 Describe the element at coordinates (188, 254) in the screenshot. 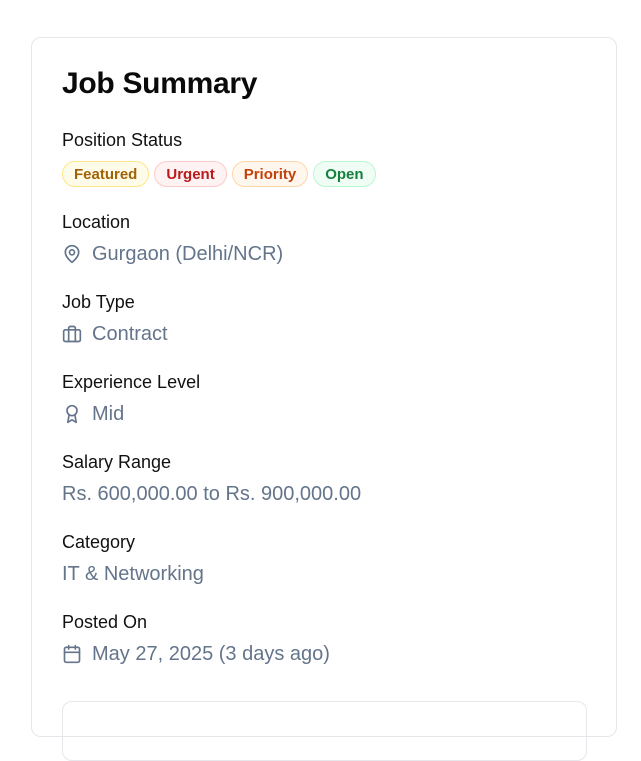

I see `location-value: Gurgaon (Delhi/NCR)` at that location.